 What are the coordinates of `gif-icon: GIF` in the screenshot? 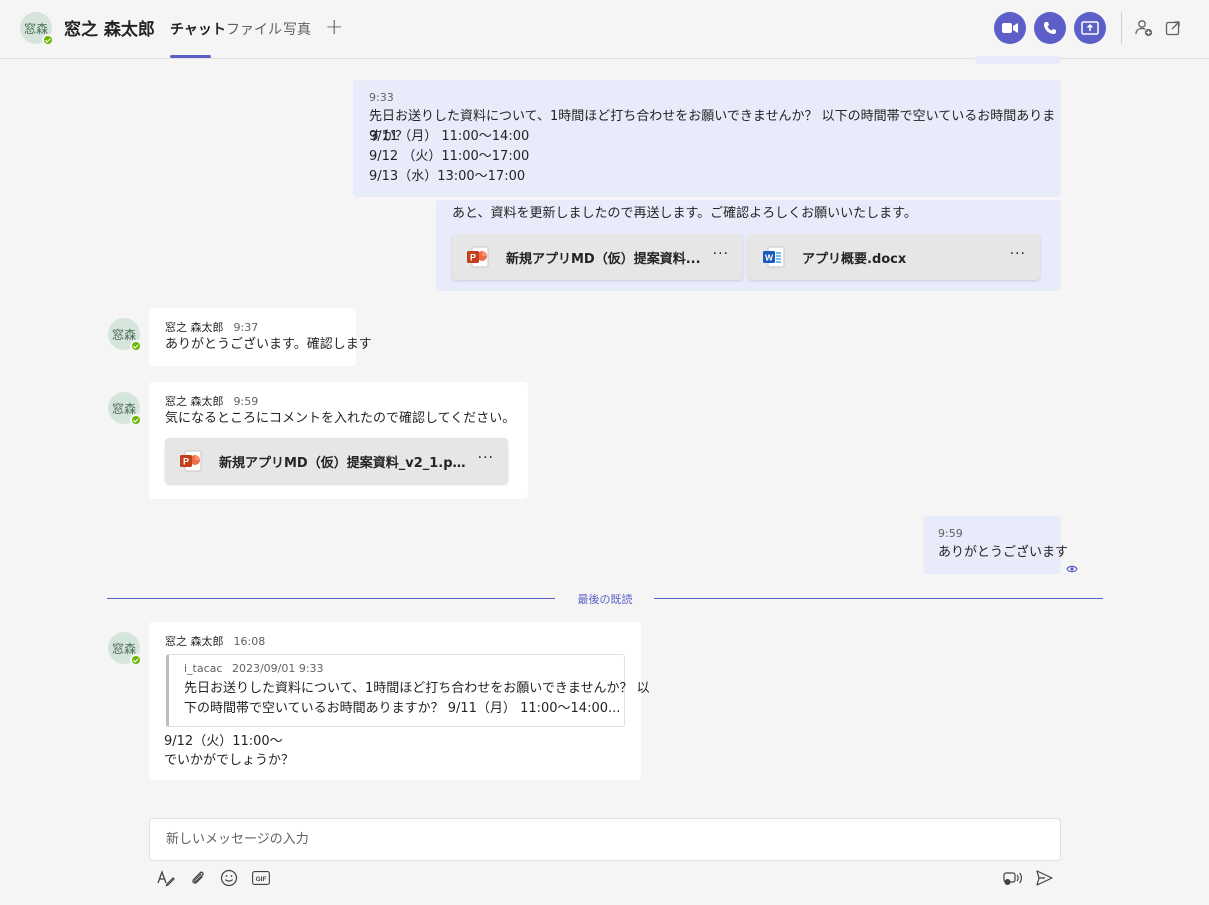 It's located at (261, 878).